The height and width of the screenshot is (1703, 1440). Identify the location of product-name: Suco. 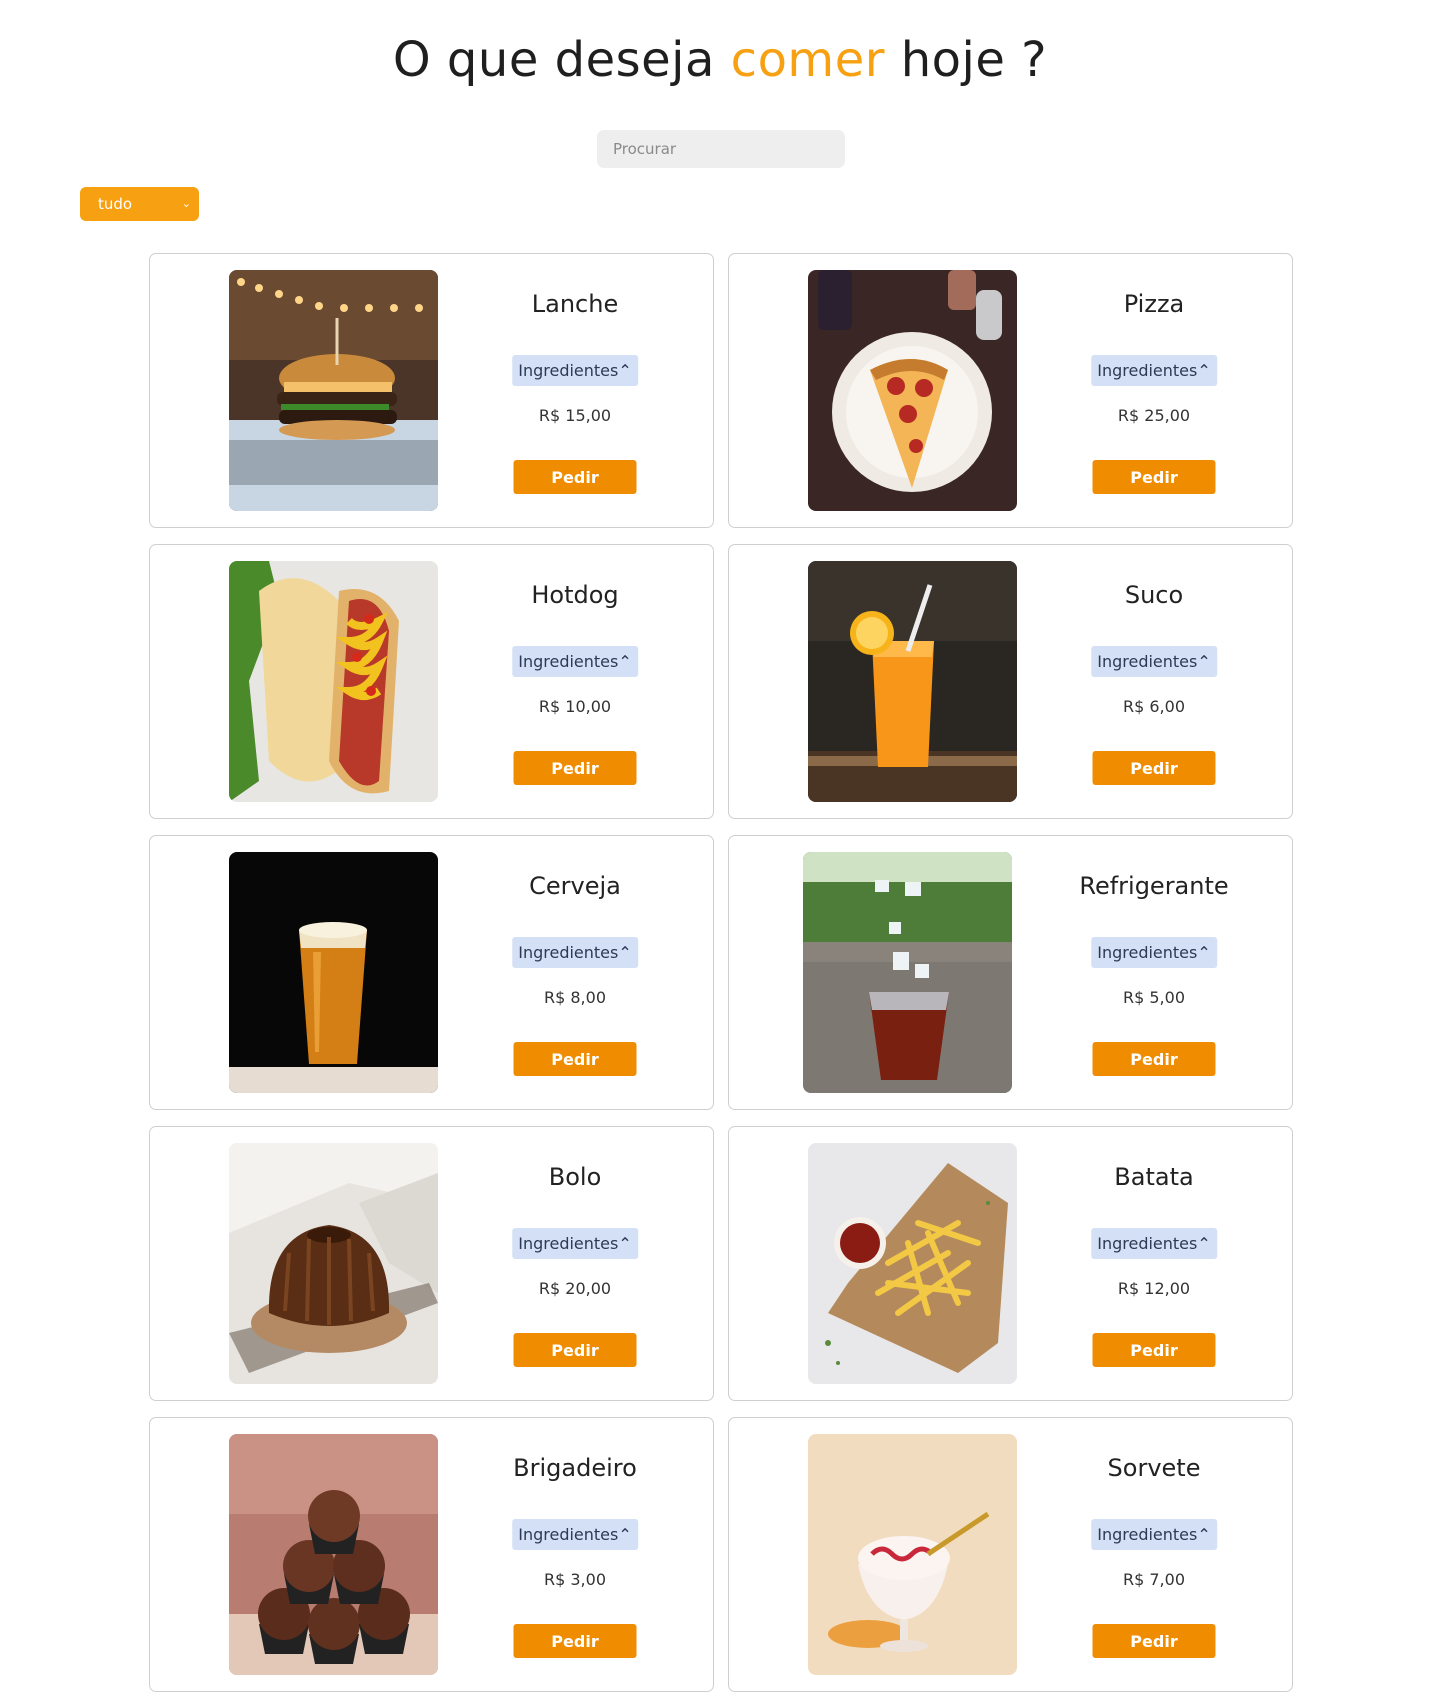
(1154, 595).